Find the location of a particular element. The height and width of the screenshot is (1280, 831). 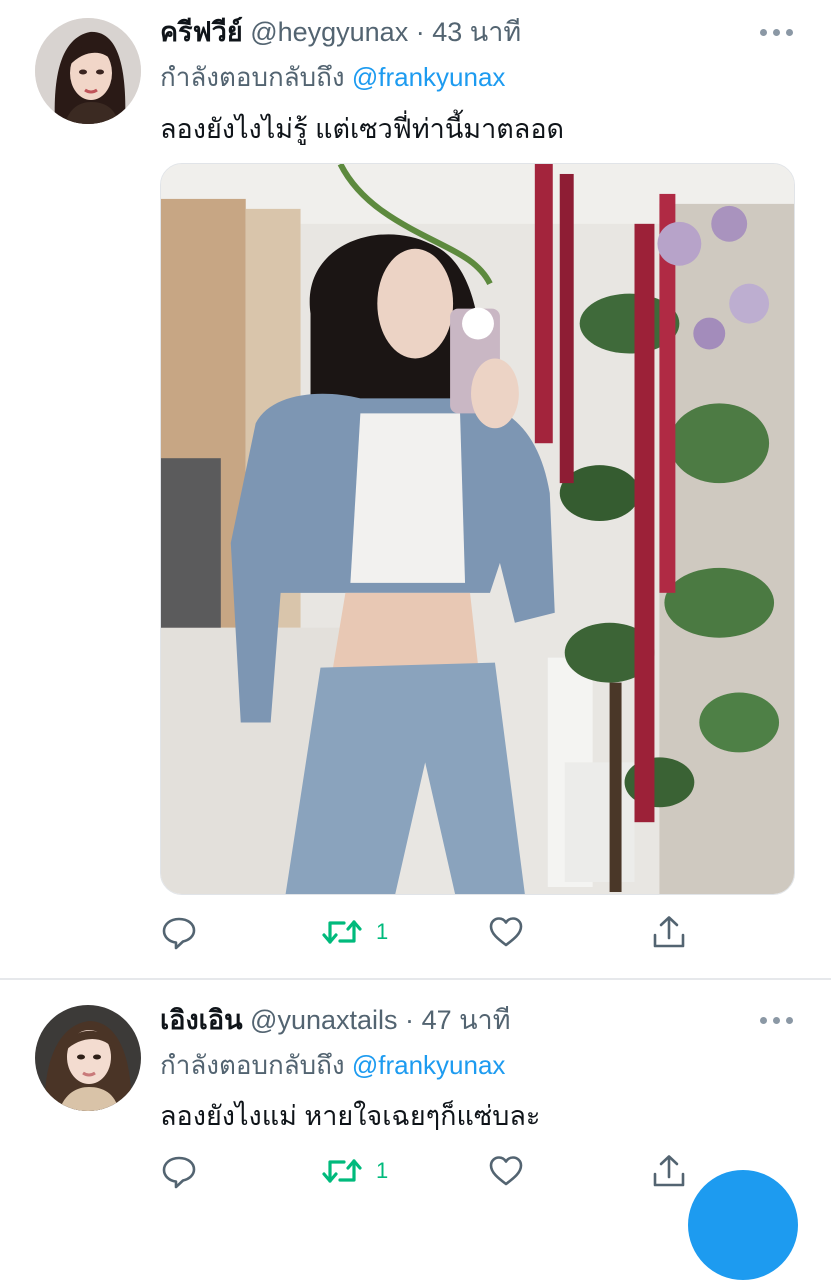

compose-tweet-button is located at coordinates (743, 1225).